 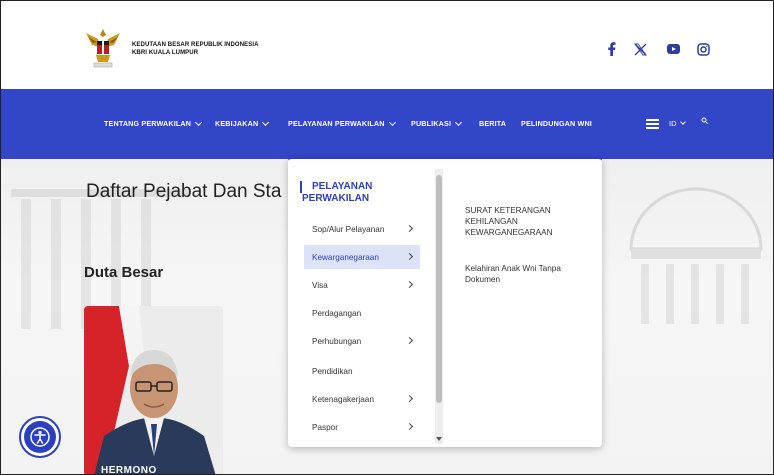 What do you see at coordinates (612, 49) in the screenshot?
I see `facebook-icon` at bounding box center [612, 49].